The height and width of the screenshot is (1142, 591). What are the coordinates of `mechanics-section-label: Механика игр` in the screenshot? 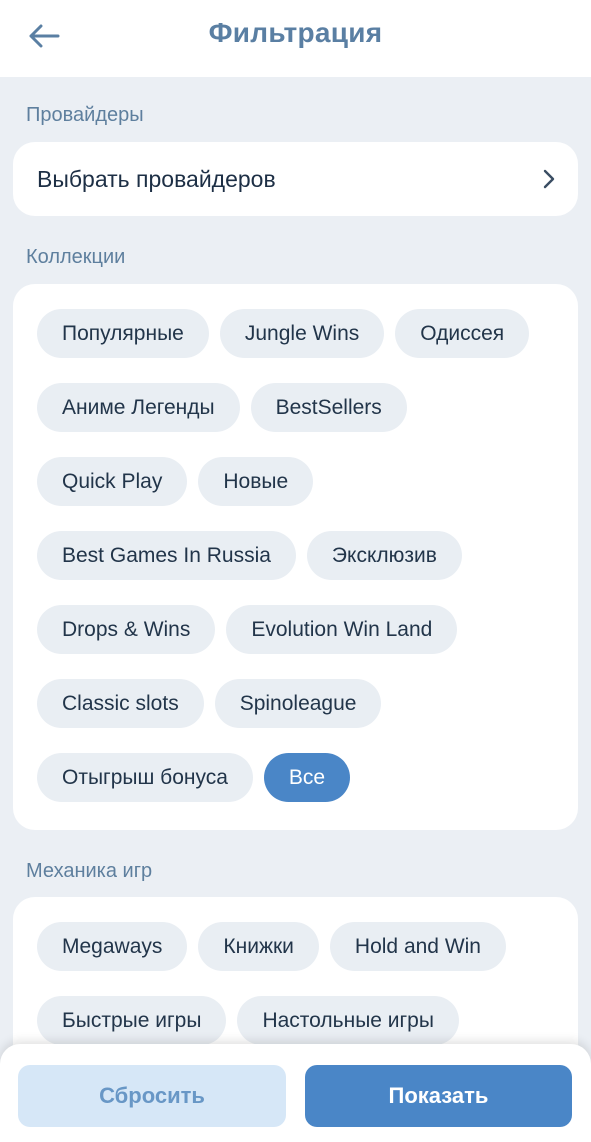 It's located at (89, 871).